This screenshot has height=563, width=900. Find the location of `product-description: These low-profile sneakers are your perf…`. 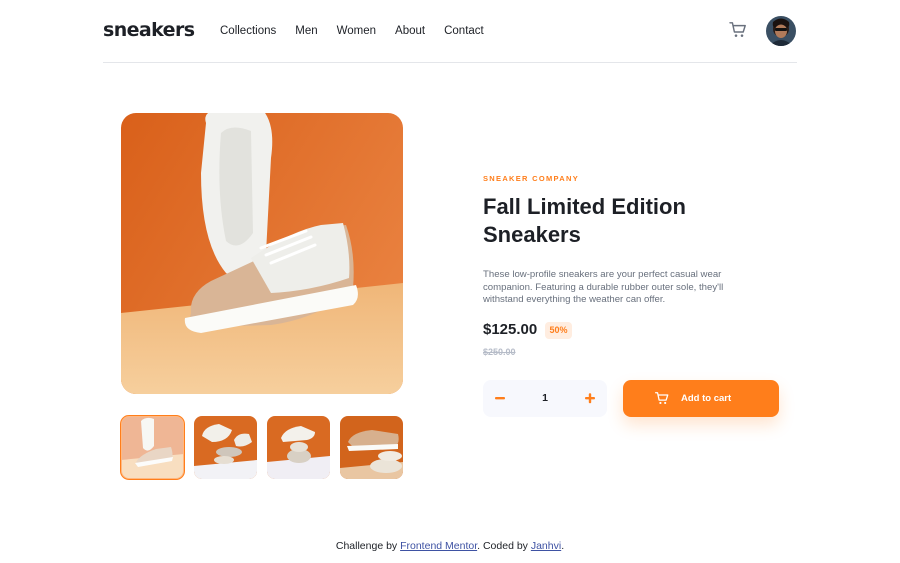

product-description: These low-profile sneakers are your perf… is located at coordinates (603, 287).